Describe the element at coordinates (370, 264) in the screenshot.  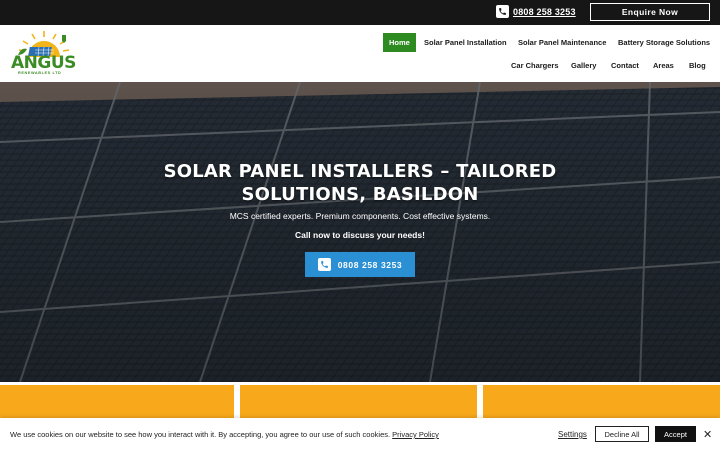
I see `hero-phone-number: 0808 258 3253` at that location.